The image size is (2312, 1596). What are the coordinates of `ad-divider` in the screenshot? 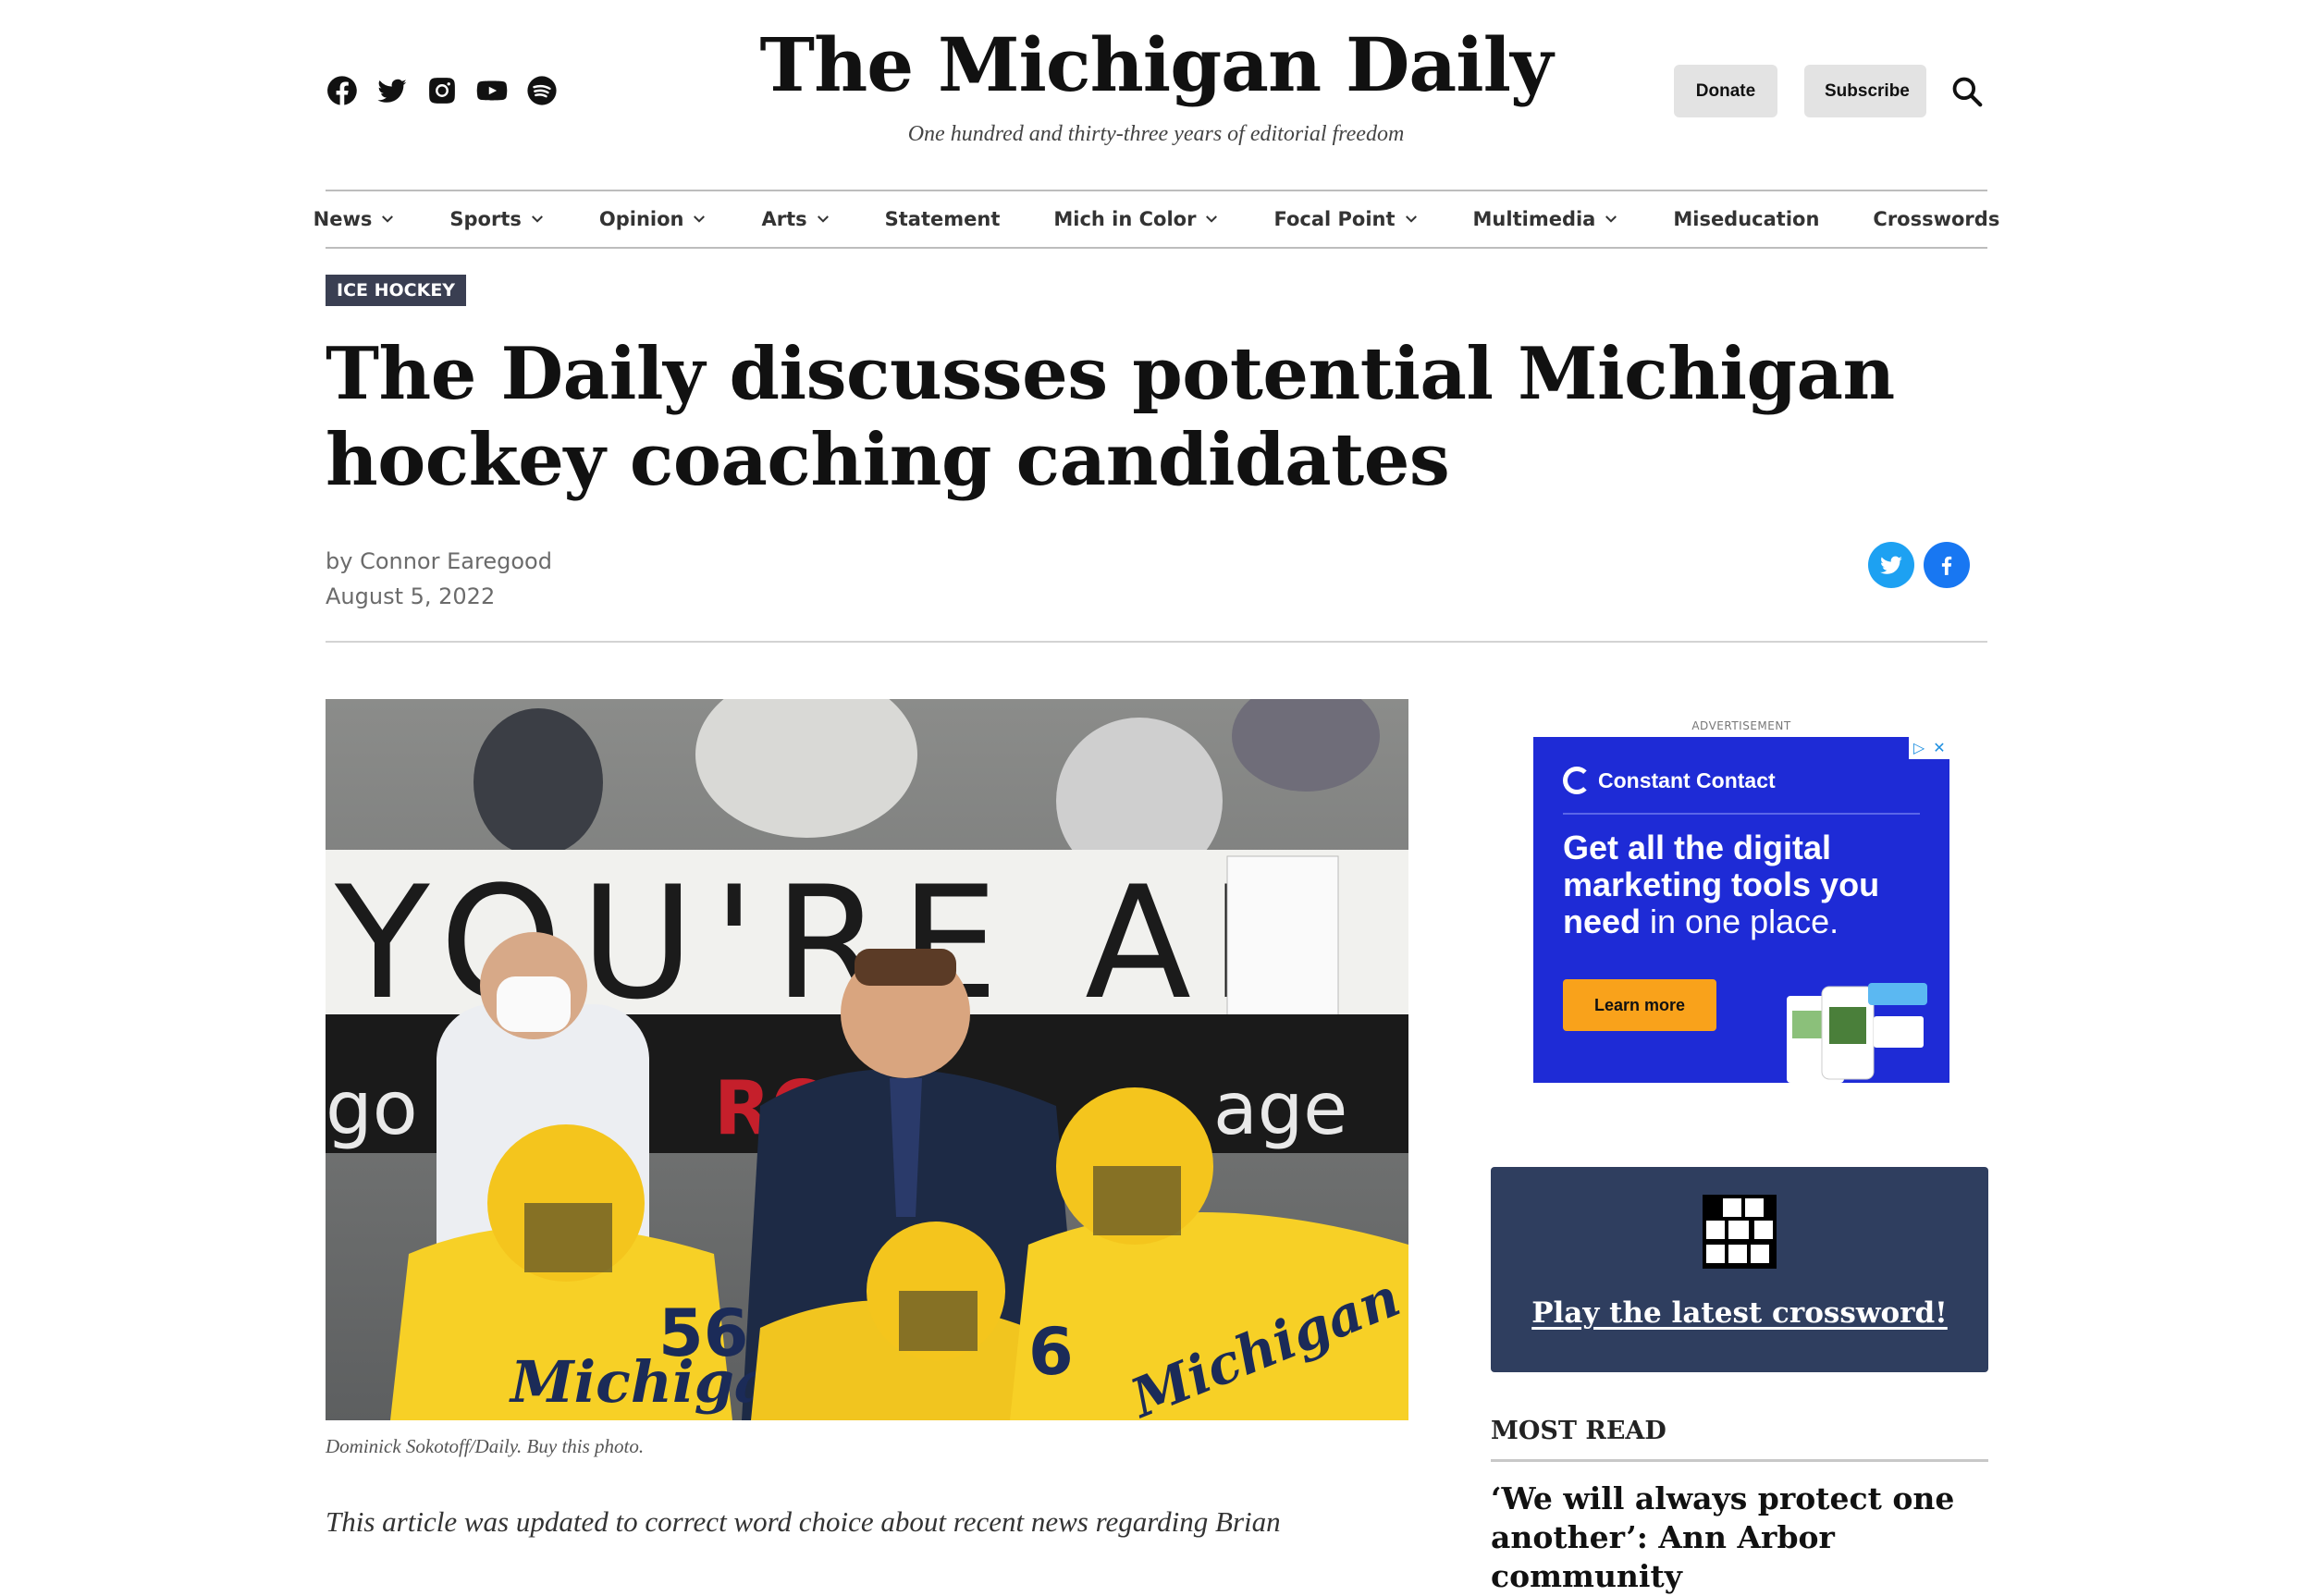 It's located at (1741, 814).